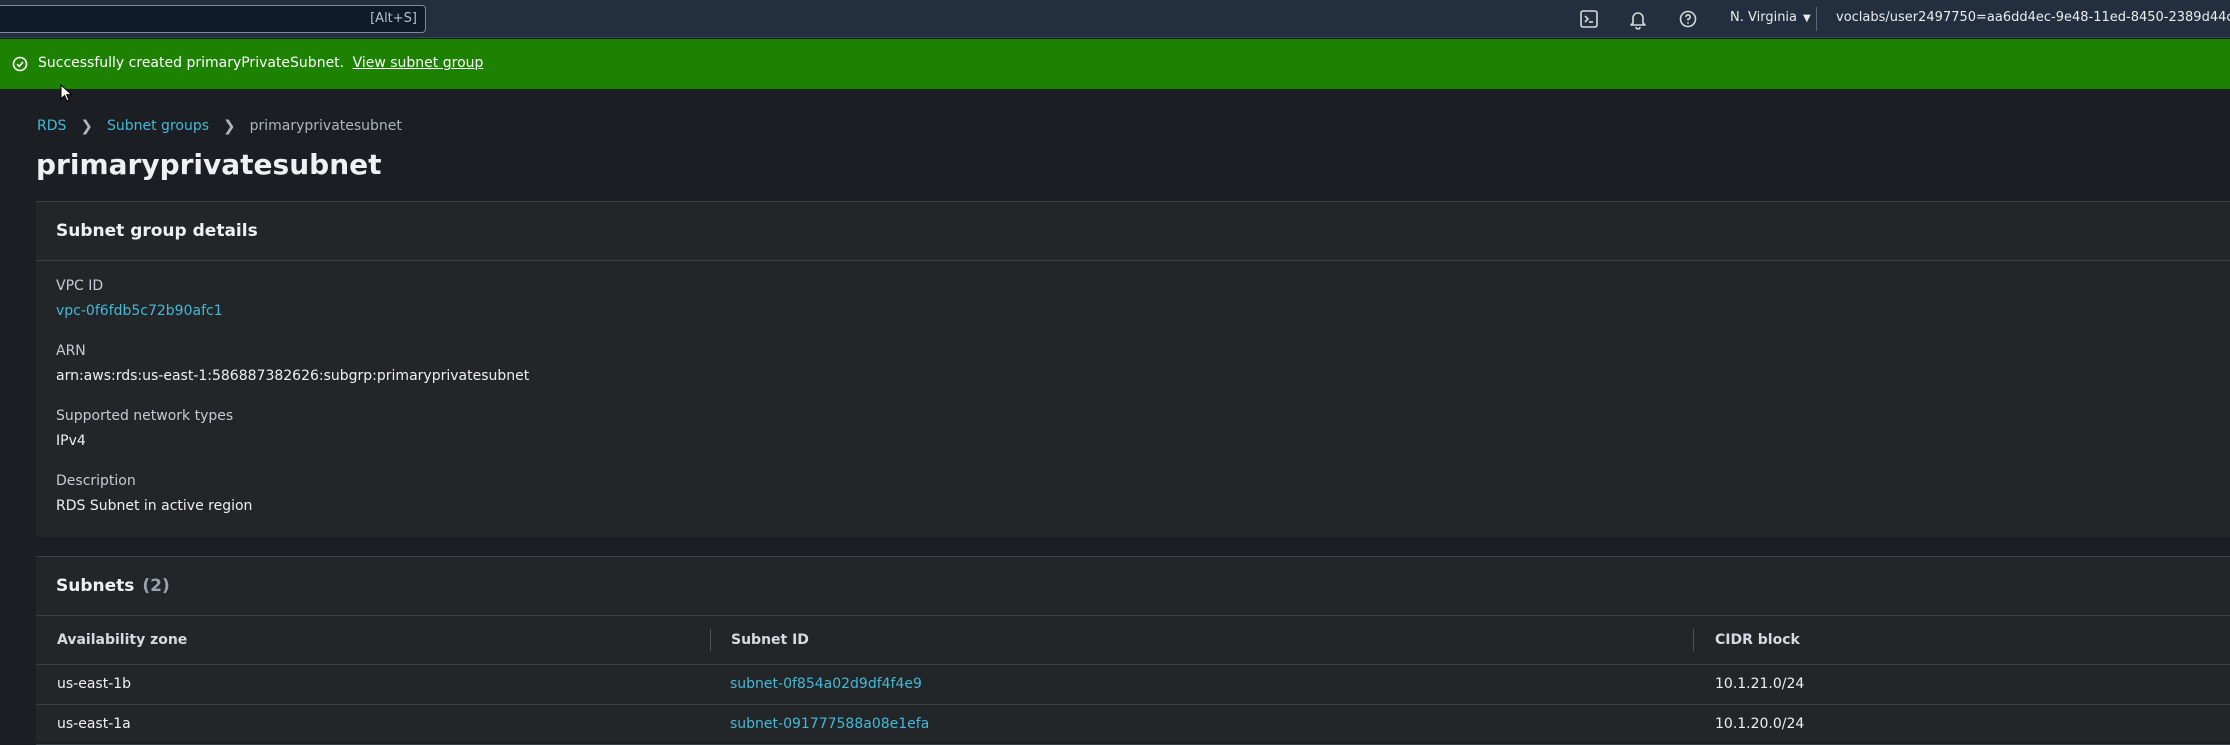  What do you see at coordinates (96, 481) in the screenshot?
I see `description-label: Description` at bounding box center [96, 481].